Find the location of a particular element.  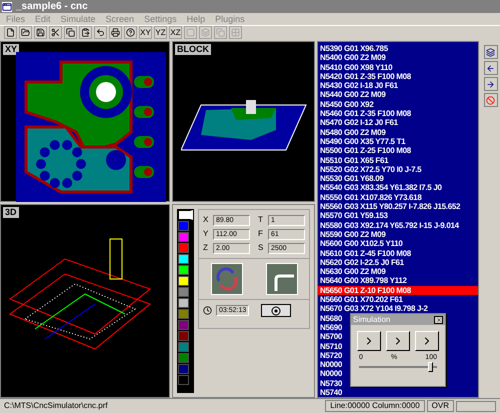

copy-button is located at coordinates (70, 32).